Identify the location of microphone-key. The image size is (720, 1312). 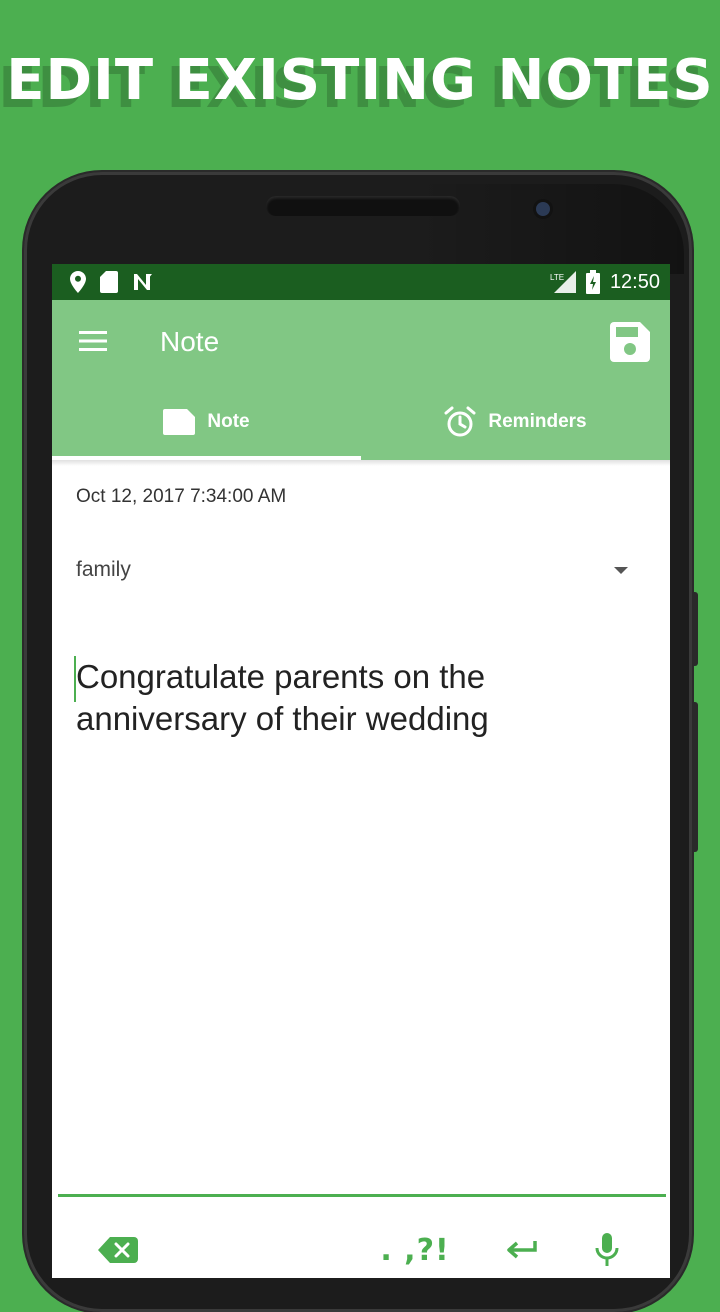
(607, 1250).